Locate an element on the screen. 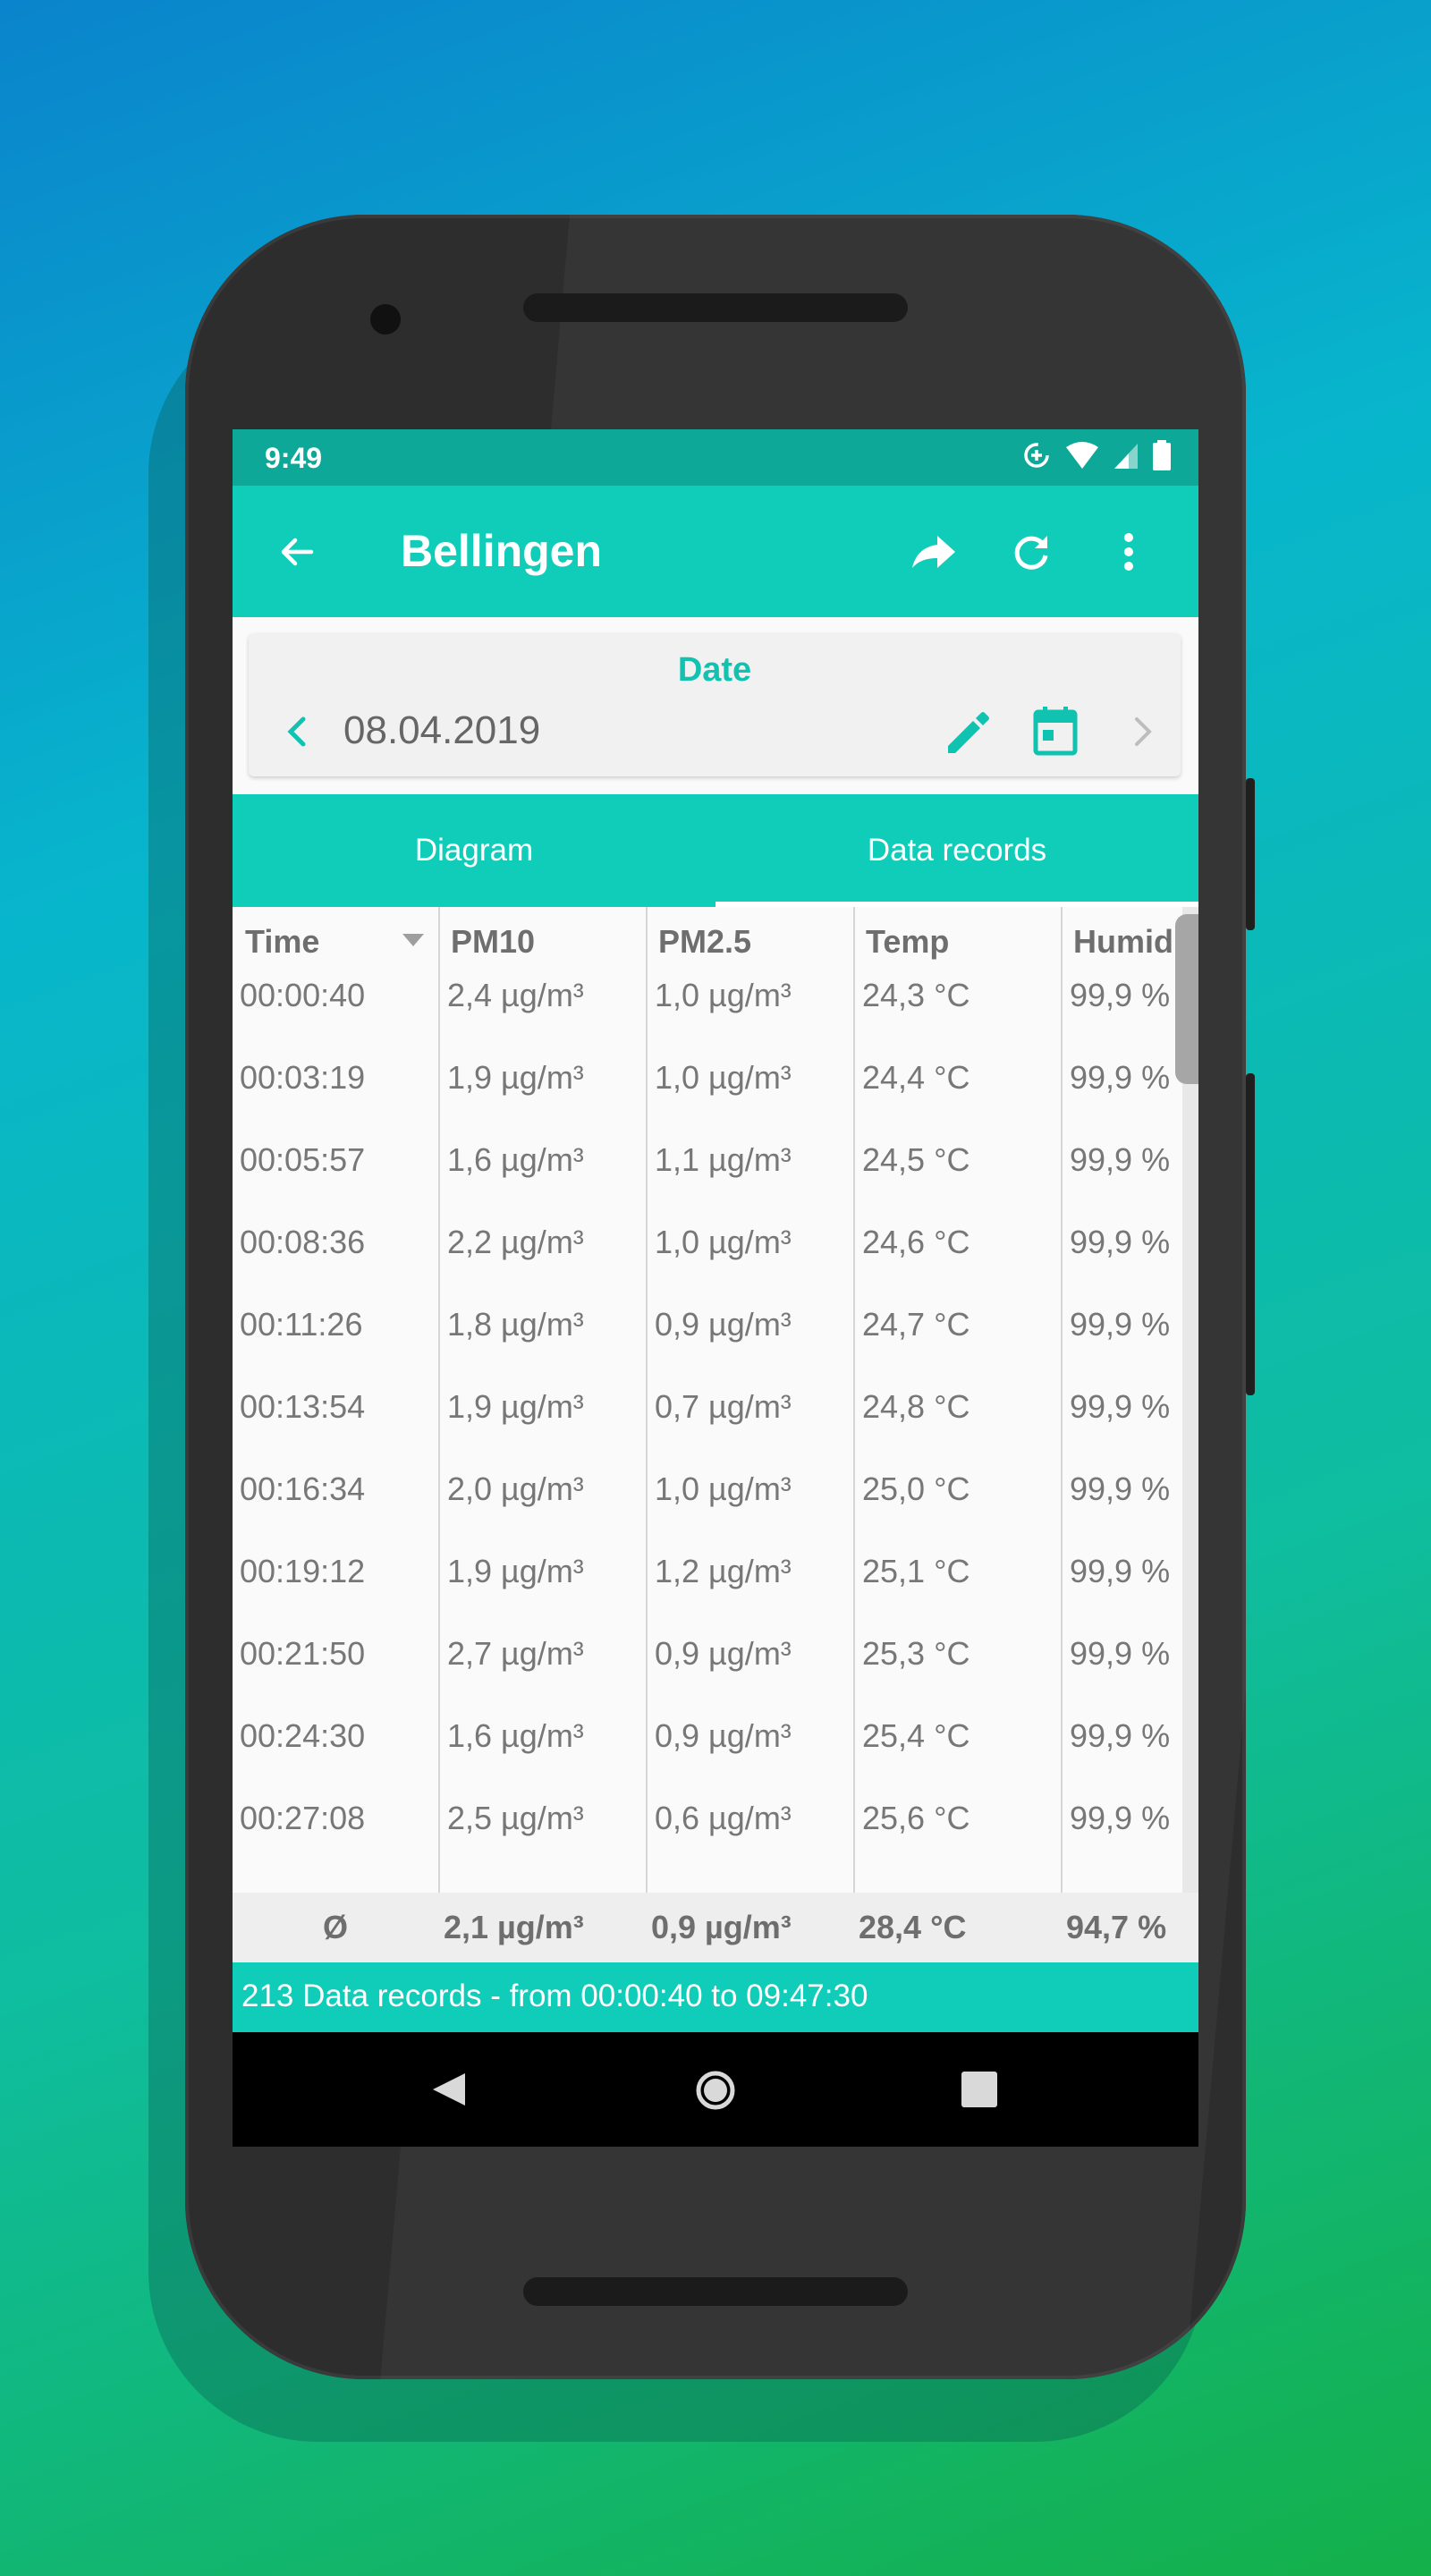 The width and height of the screenshot is (1431, 2576). front-camera is located at coordinates (386, 319).